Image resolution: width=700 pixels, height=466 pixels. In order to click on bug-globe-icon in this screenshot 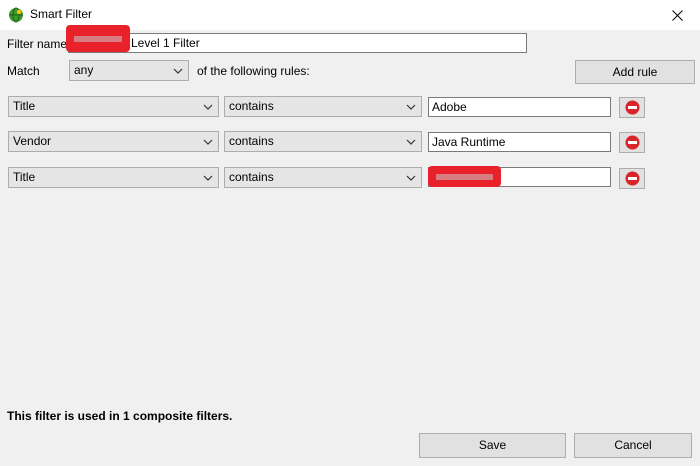, I will do `click(16, 15)`.